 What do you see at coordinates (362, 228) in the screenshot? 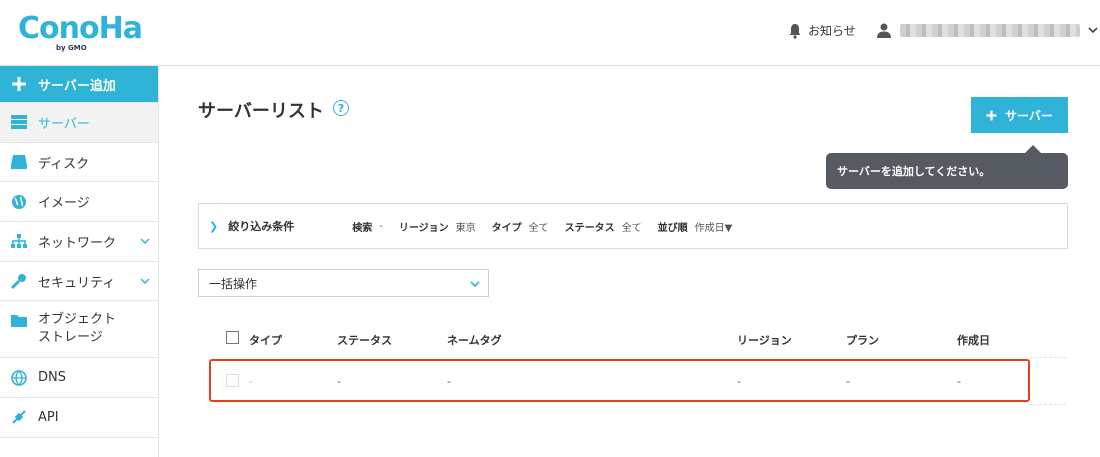
I see `filter-key-search: 検索` at bounding box center [362, 228].